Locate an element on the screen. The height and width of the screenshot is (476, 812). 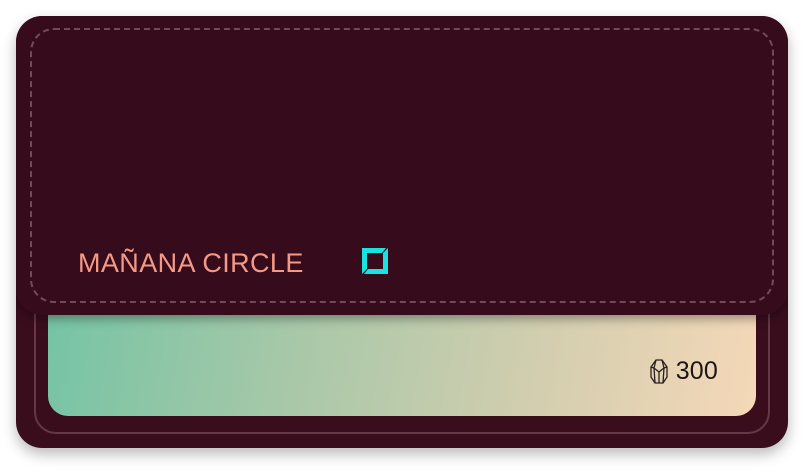
circle-name: MAÑANA CIRCLE is located at coordinates (191, 263).